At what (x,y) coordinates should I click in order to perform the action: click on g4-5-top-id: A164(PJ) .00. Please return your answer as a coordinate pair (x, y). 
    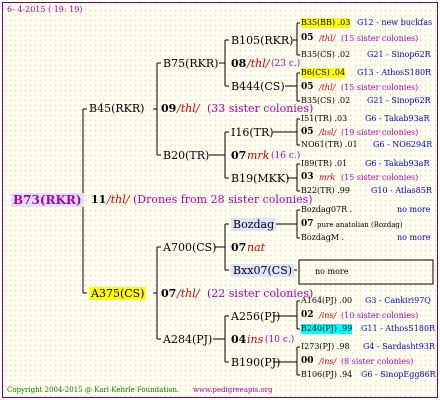
    Looking at the image, I should click on (326, 301).